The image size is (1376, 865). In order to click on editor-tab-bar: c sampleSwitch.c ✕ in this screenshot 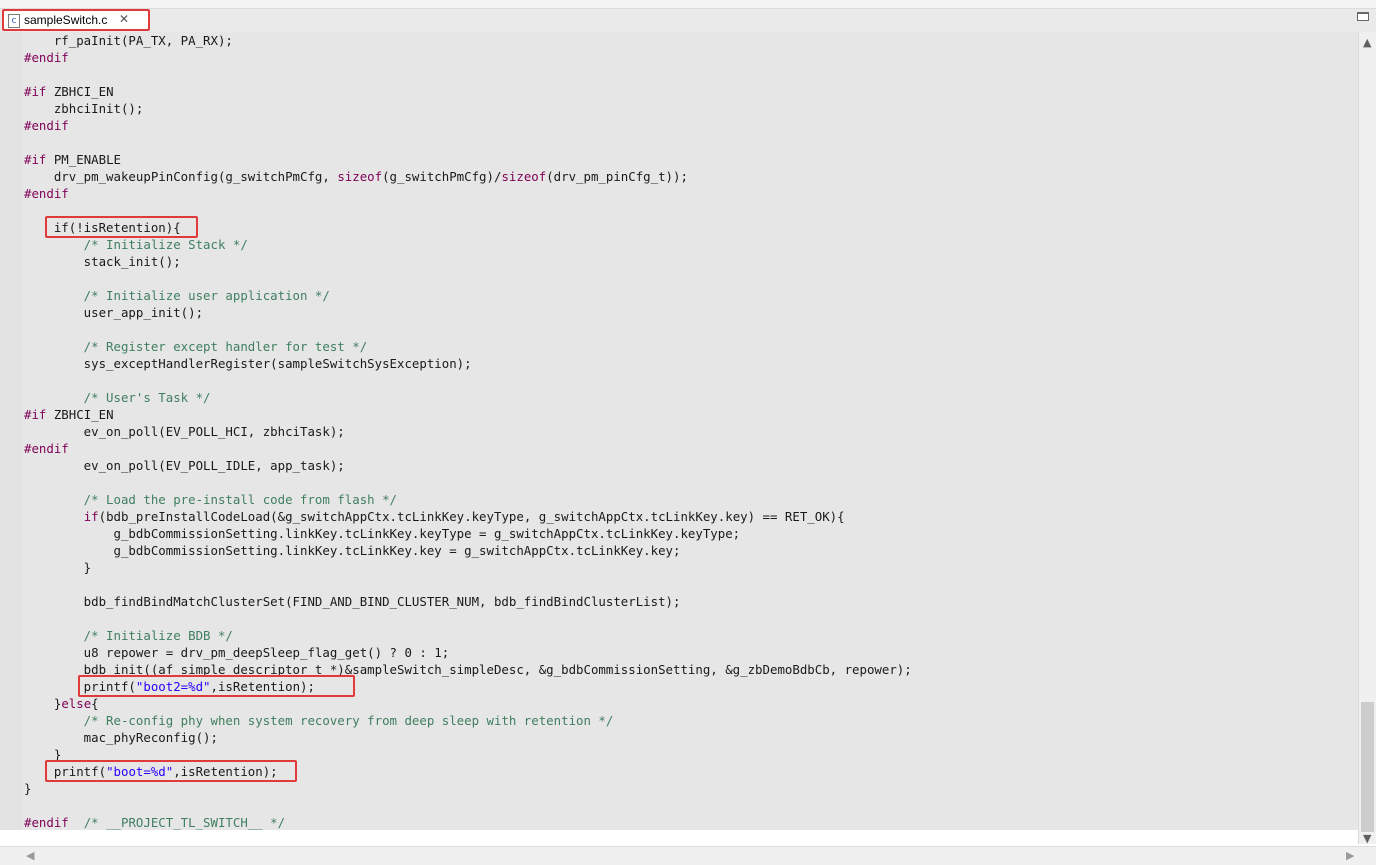, I will do `click(688, 16)`.